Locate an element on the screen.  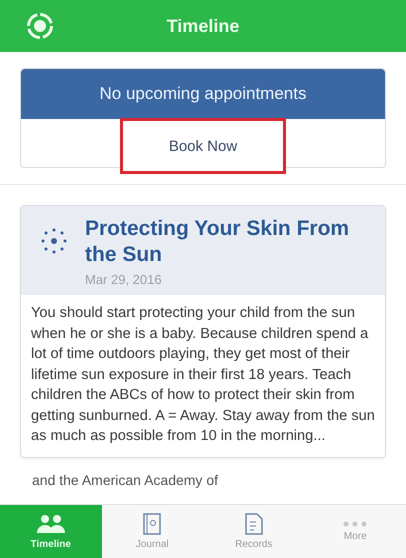
tab: Timeline is located at coordinates (51, 531).